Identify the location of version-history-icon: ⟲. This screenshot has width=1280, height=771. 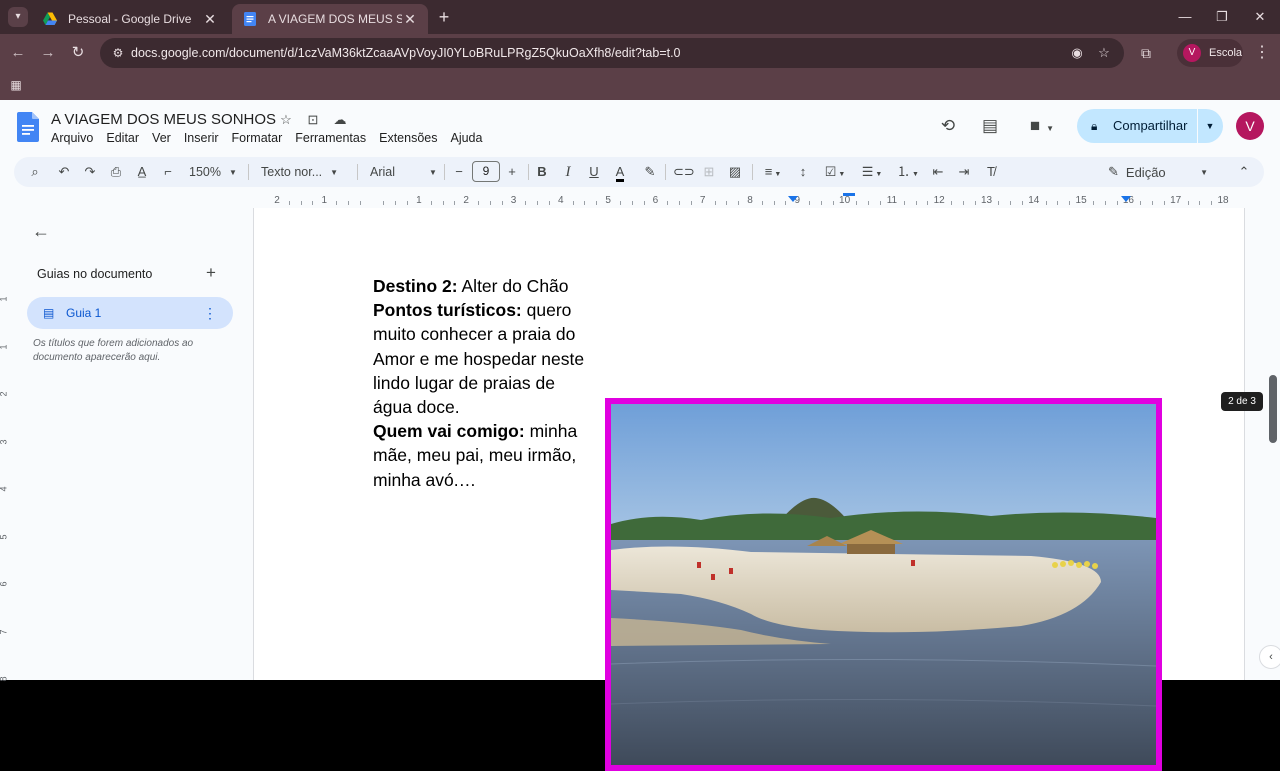
(948, 126).